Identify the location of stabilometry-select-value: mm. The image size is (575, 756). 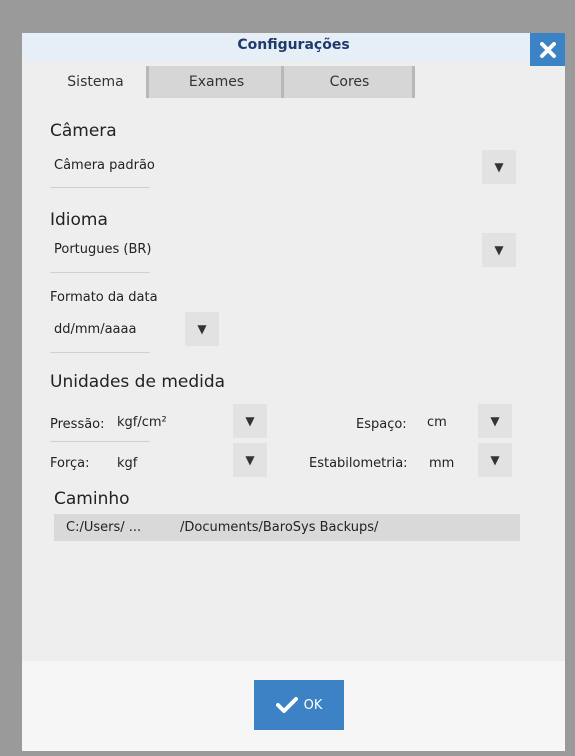
(441, 463).